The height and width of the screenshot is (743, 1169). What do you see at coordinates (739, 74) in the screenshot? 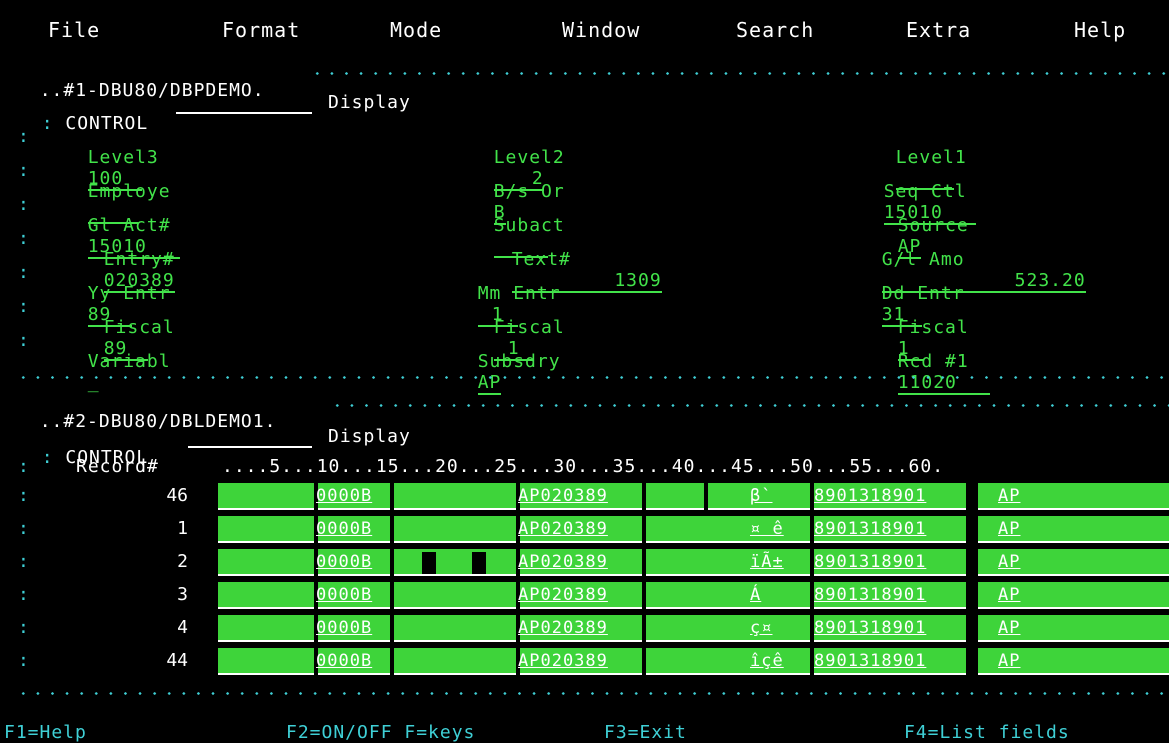
I see `panel1-title-dots` at bounding box center [739, 74].